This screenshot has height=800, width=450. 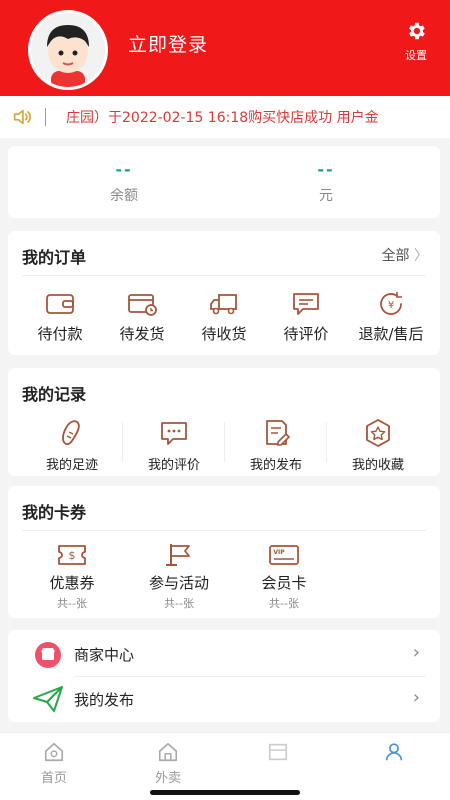 I want to click on unit-value: --, so click(x=326, y=169).